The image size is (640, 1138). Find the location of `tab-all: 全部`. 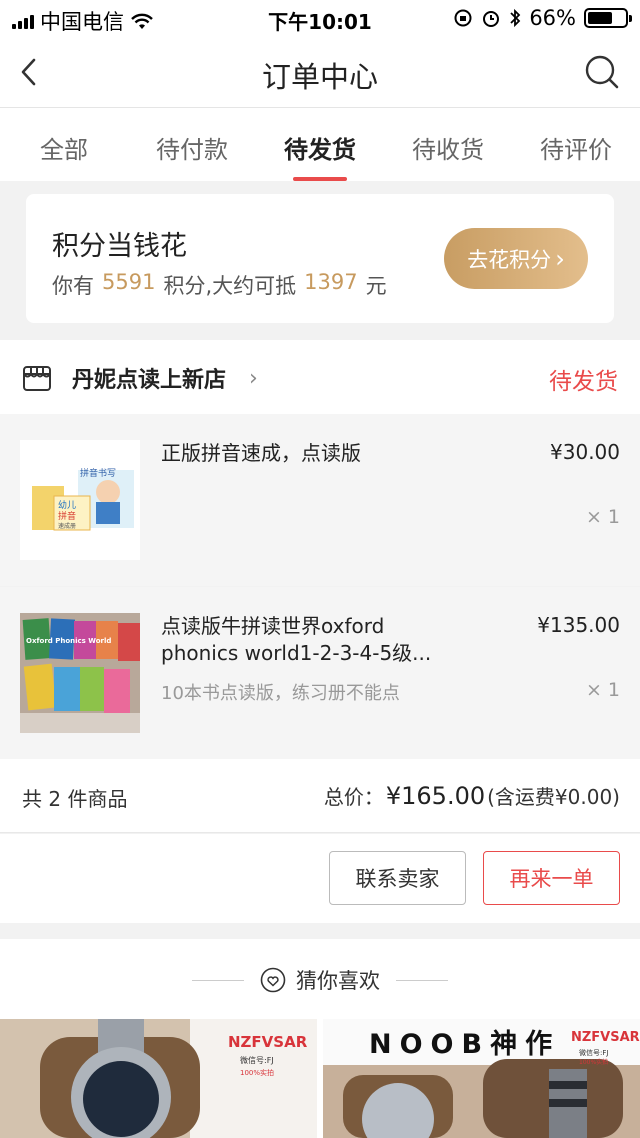

tab-all: 全部 is located at coordinates (64, 144).